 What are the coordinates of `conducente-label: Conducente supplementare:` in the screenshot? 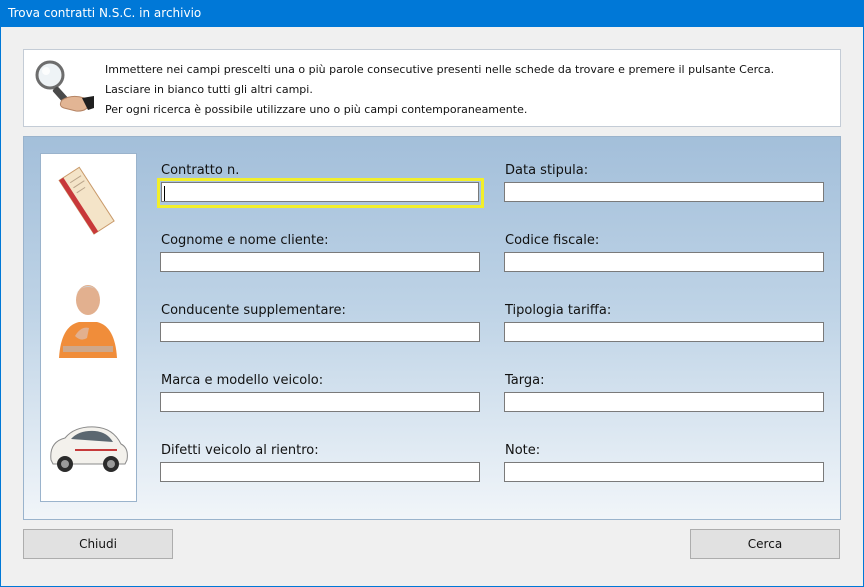 It's located at (253, 310).